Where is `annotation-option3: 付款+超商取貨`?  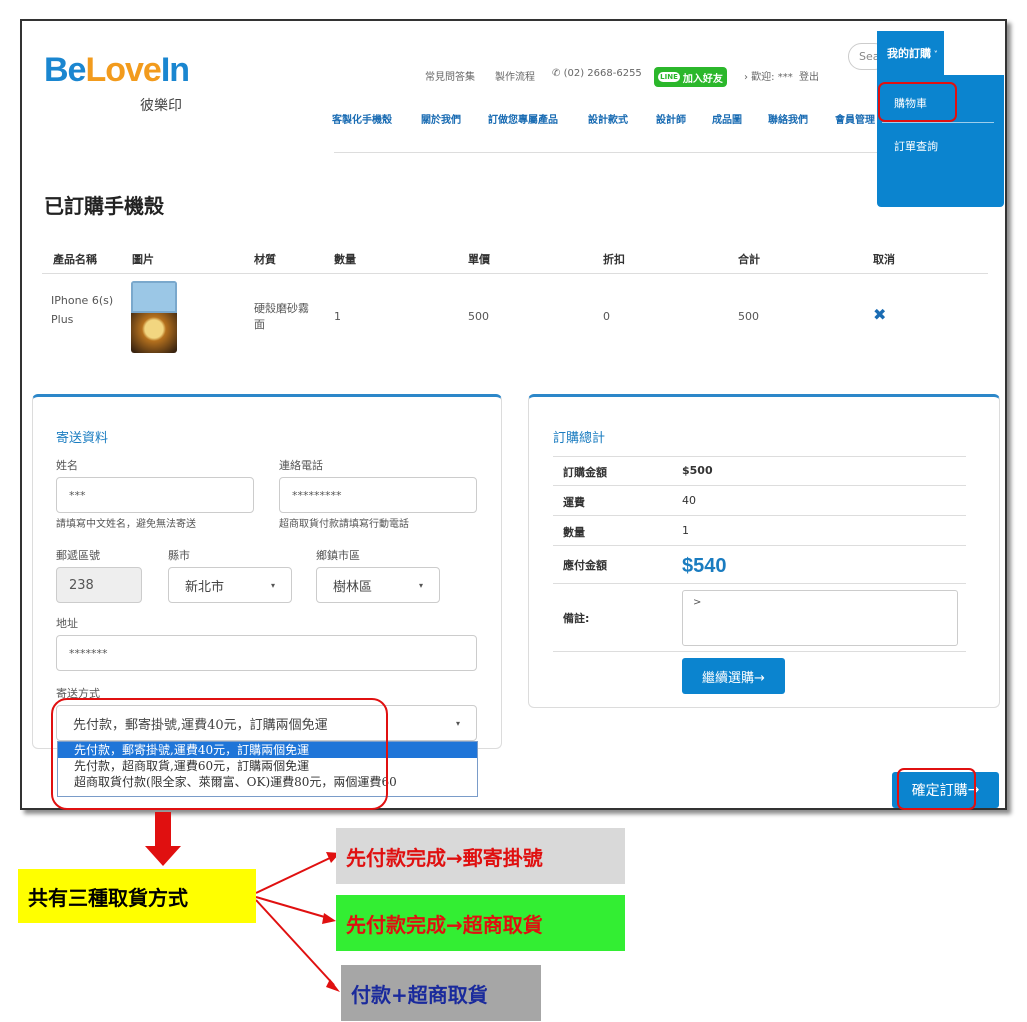
annotation-option3: 付款+超商取貨 is located at coordinates (441, 993).